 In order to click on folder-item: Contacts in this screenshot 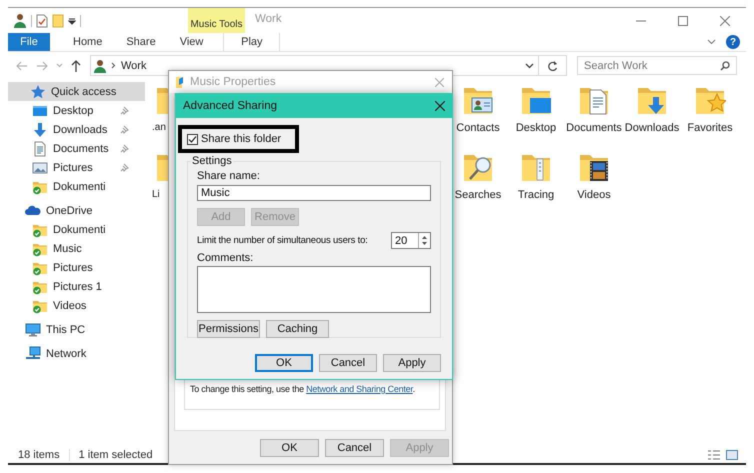, I will do `click(478, 117)`.